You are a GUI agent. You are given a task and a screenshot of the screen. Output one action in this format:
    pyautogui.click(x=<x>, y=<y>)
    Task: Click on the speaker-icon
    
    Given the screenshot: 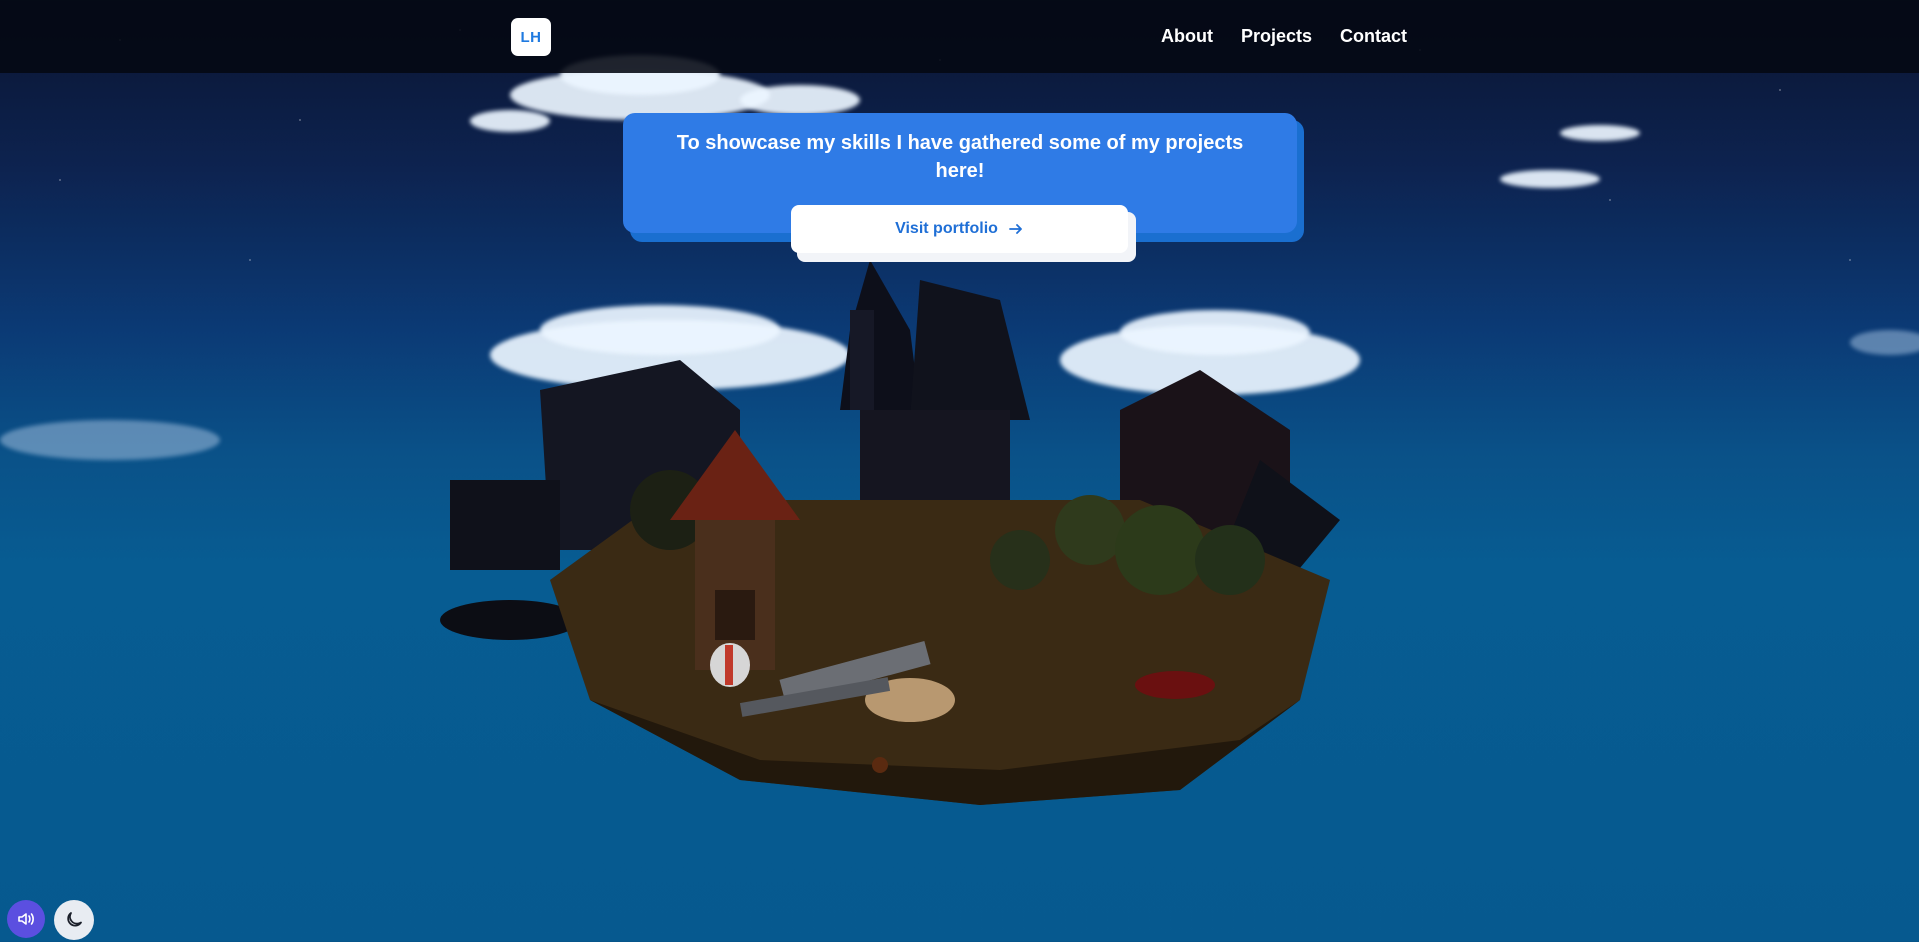 What is the action you would take?
    pyautogui.click(x=26, y=919)
    